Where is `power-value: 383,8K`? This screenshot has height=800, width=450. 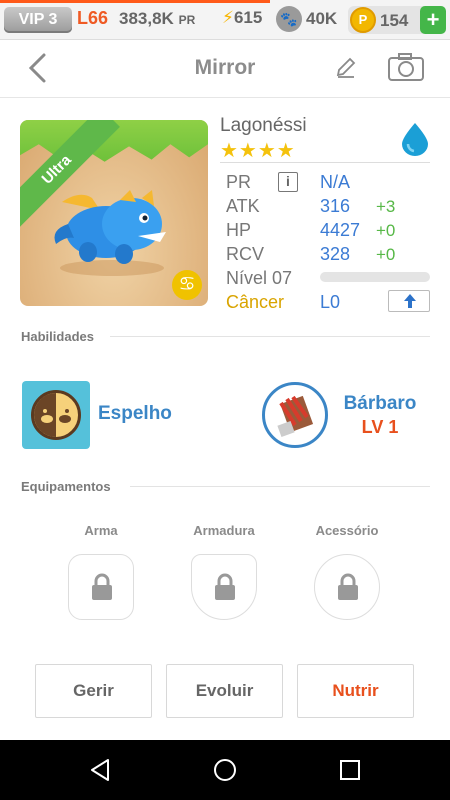
power-value: 383,8K is located at coordinates (146, 18).